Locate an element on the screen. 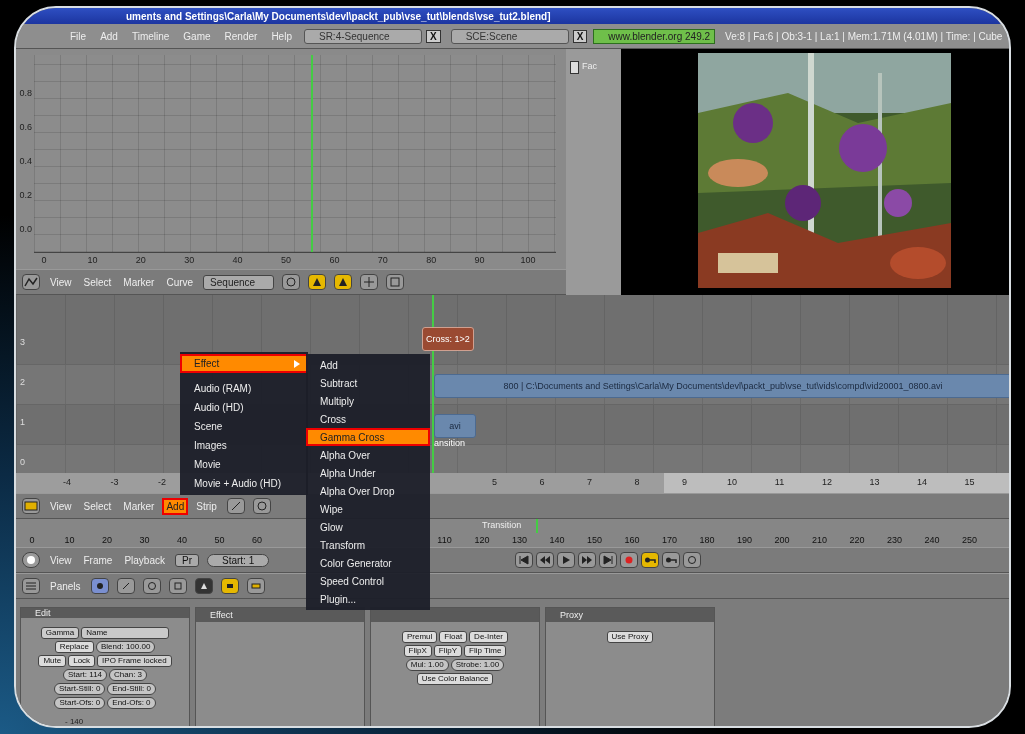  menu-item: Speed Control is located at coordinates (368, 581).